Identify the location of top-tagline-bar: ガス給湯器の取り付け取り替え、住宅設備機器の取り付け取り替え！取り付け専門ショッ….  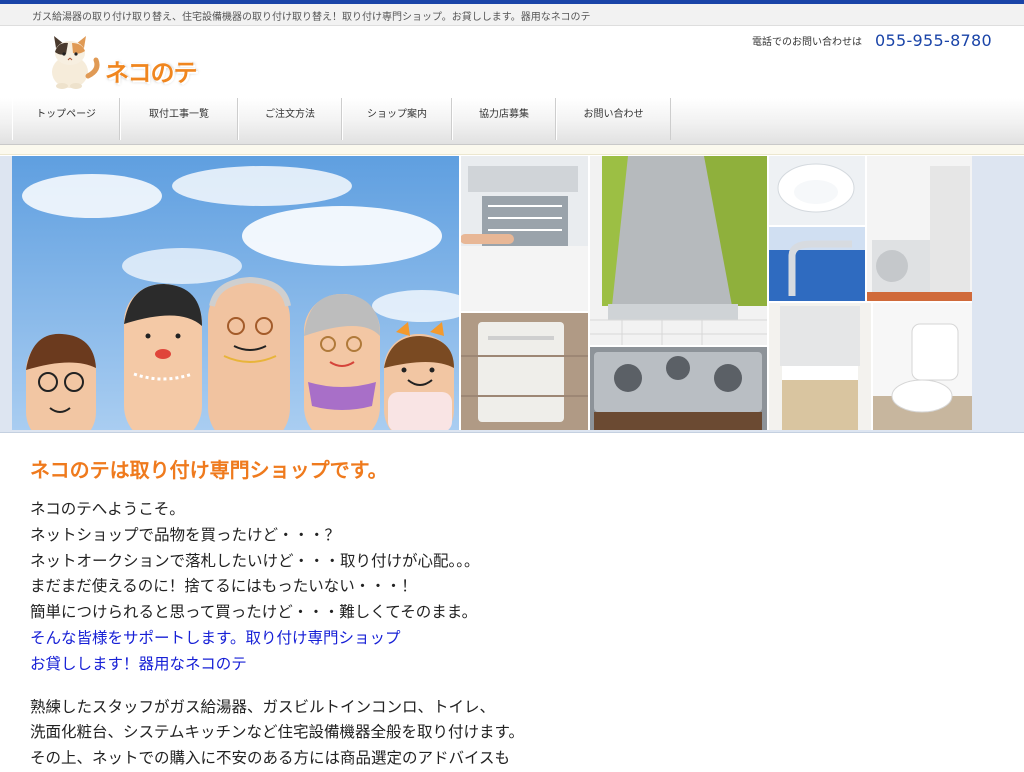
(512, 15).